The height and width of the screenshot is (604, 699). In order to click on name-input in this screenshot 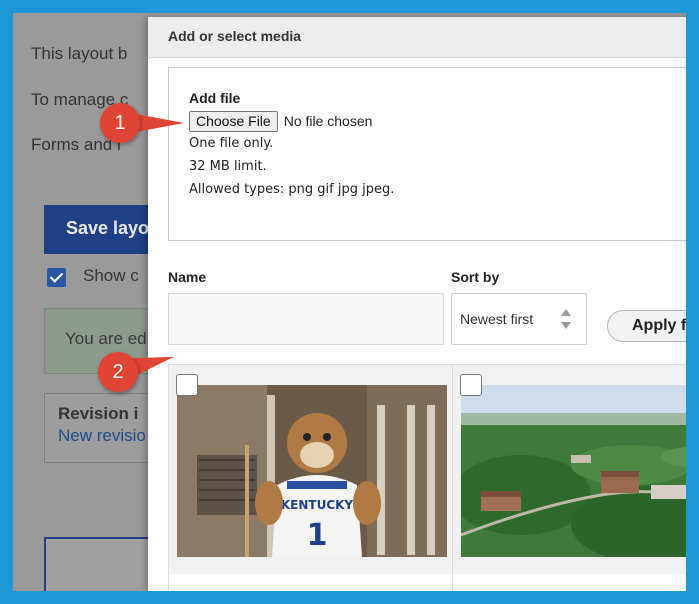, I will do `click(306, 319)`.